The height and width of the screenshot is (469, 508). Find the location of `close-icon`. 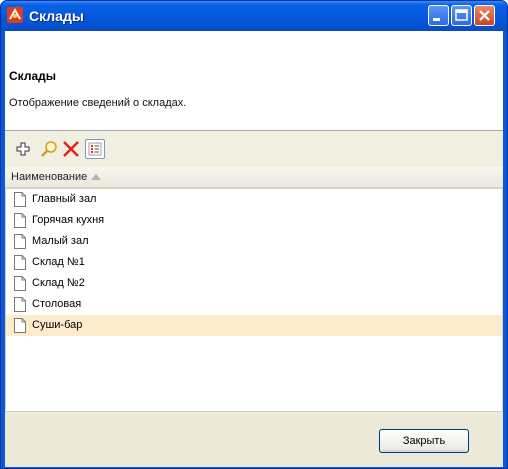

close-icon is located at coordinates (484, 15).